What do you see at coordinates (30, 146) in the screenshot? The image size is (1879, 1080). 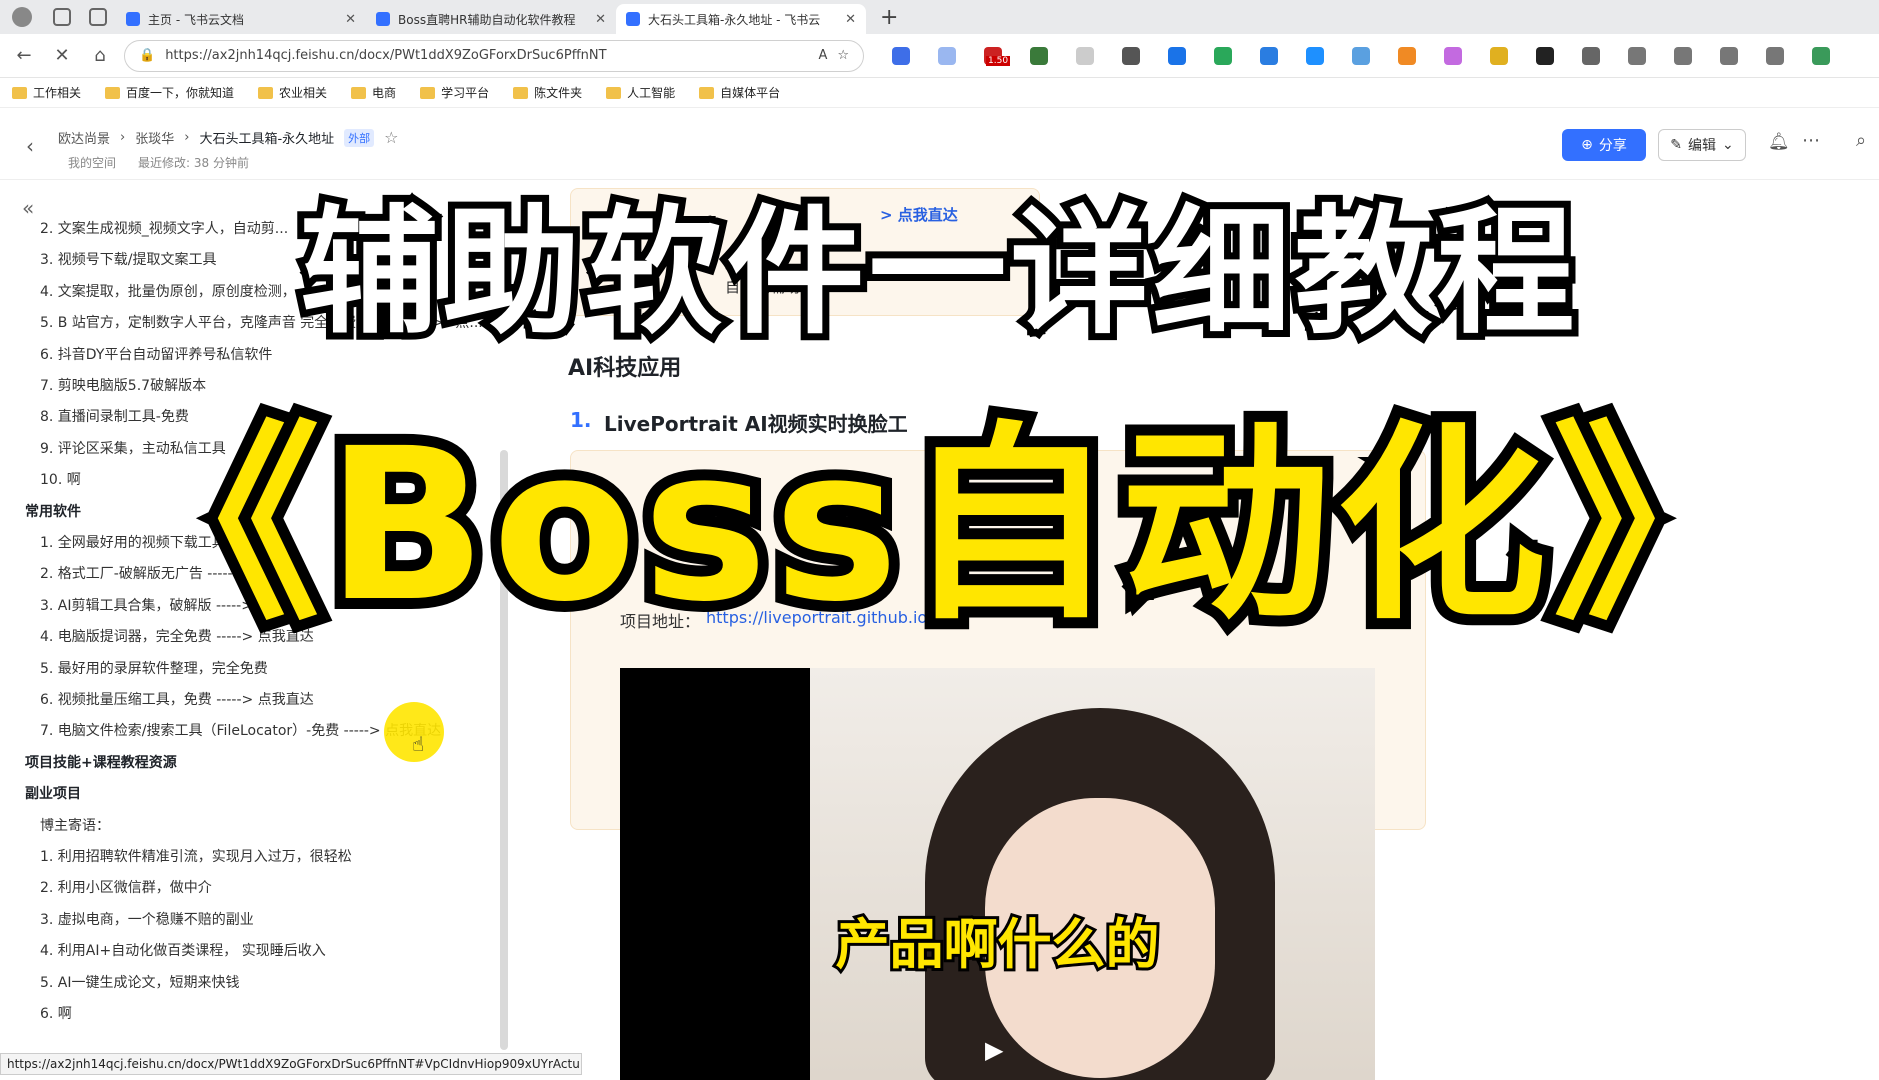 I see `back-arrow-icon: ‹` at bounding box center [30, 146].